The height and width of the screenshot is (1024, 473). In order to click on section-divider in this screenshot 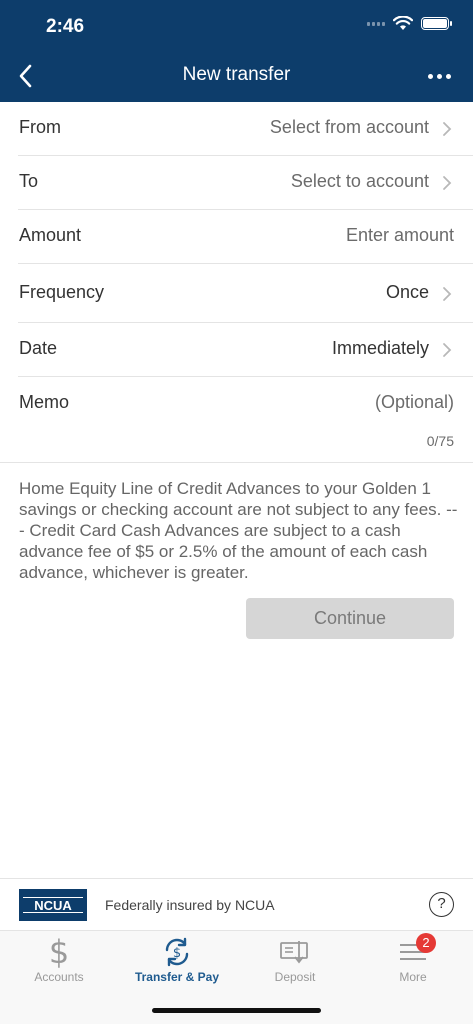, I will do `click(236, 462)`.